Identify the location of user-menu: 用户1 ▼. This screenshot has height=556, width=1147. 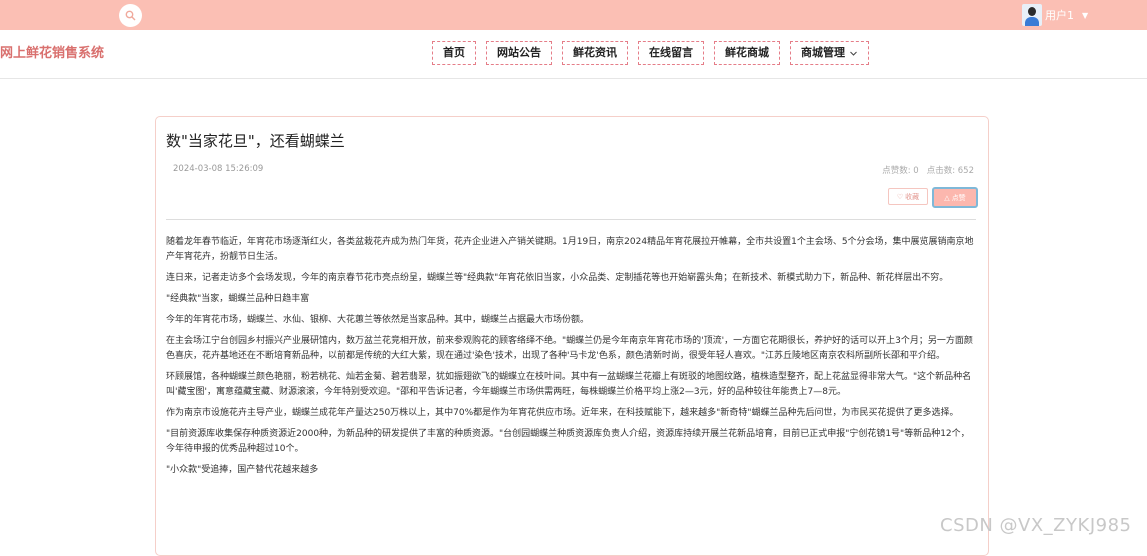
(1055, 15).